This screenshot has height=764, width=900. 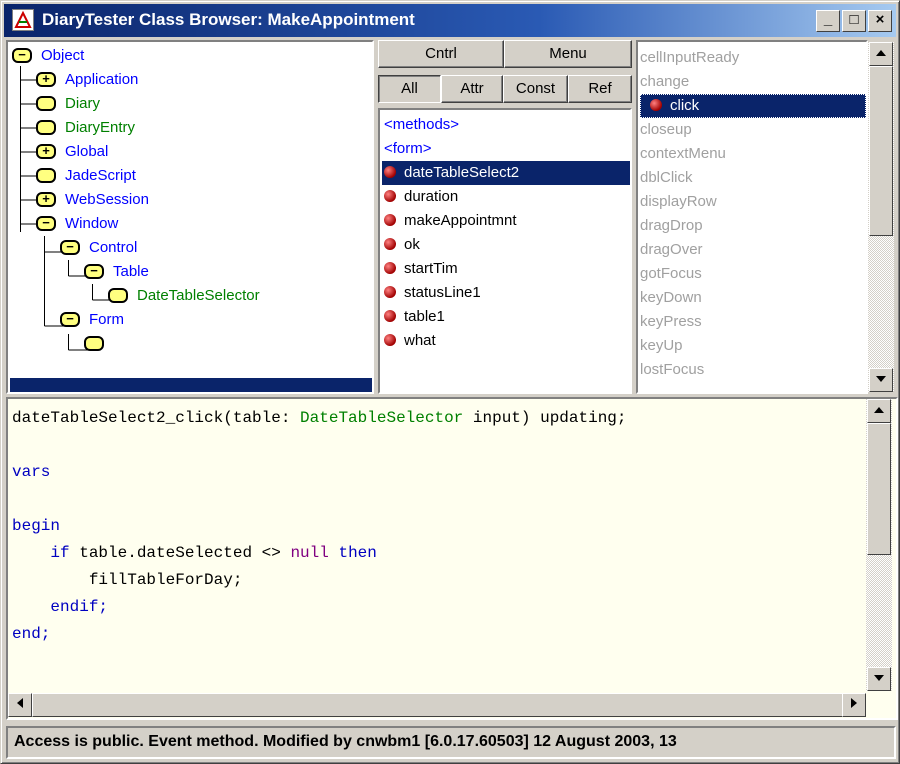 I want to click on feature-item: table1, so click(x=414, y=317).